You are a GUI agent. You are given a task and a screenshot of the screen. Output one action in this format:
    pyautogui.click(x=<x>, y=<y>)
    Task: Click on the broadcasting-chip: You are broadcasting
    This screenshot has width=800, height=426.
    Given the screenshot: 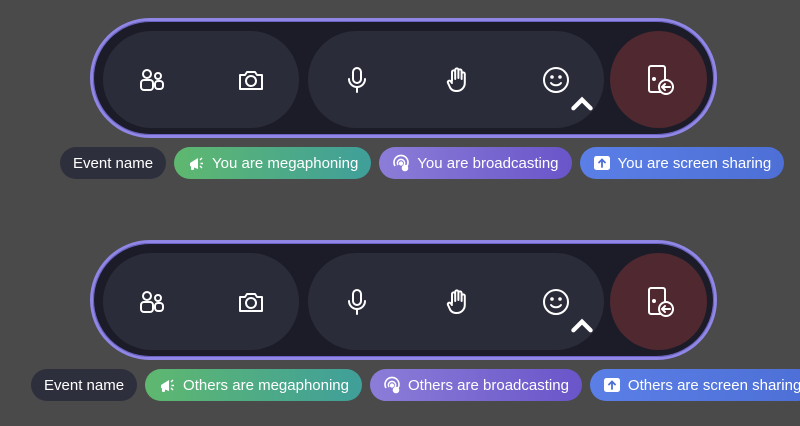 What is the action you would take?
    pyautogui.click(x=475, y=163)
    